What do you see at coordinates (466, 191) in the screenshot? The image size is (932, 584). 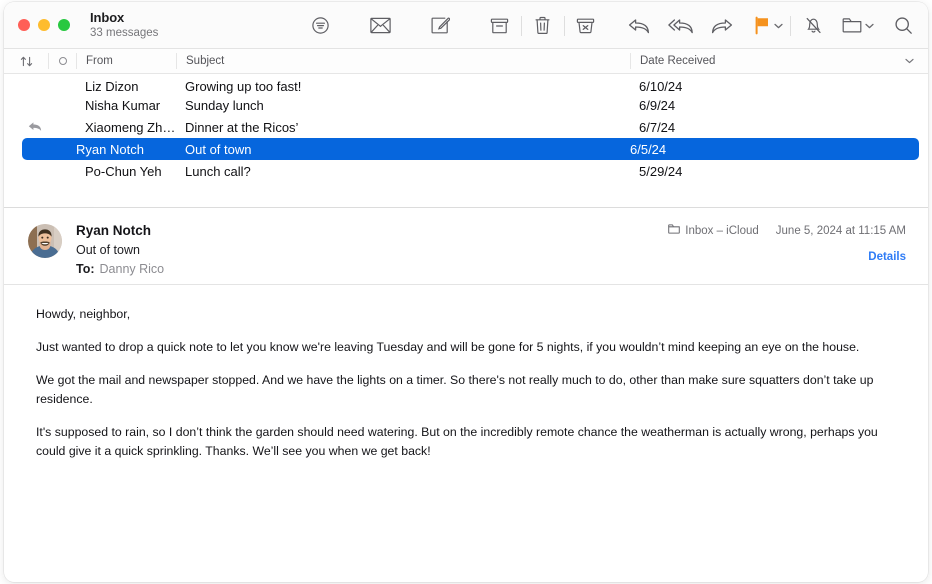 I see `table-row-partial` at bounding box center [466, 191].